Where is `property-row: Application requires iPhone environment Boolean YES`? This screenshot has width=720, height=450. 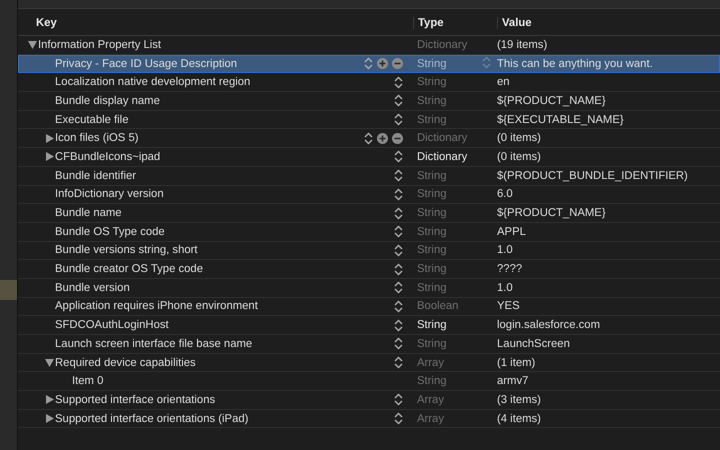
property-row: Application requires iPhone environment Boolean YES is located at coordinates (369, 307).